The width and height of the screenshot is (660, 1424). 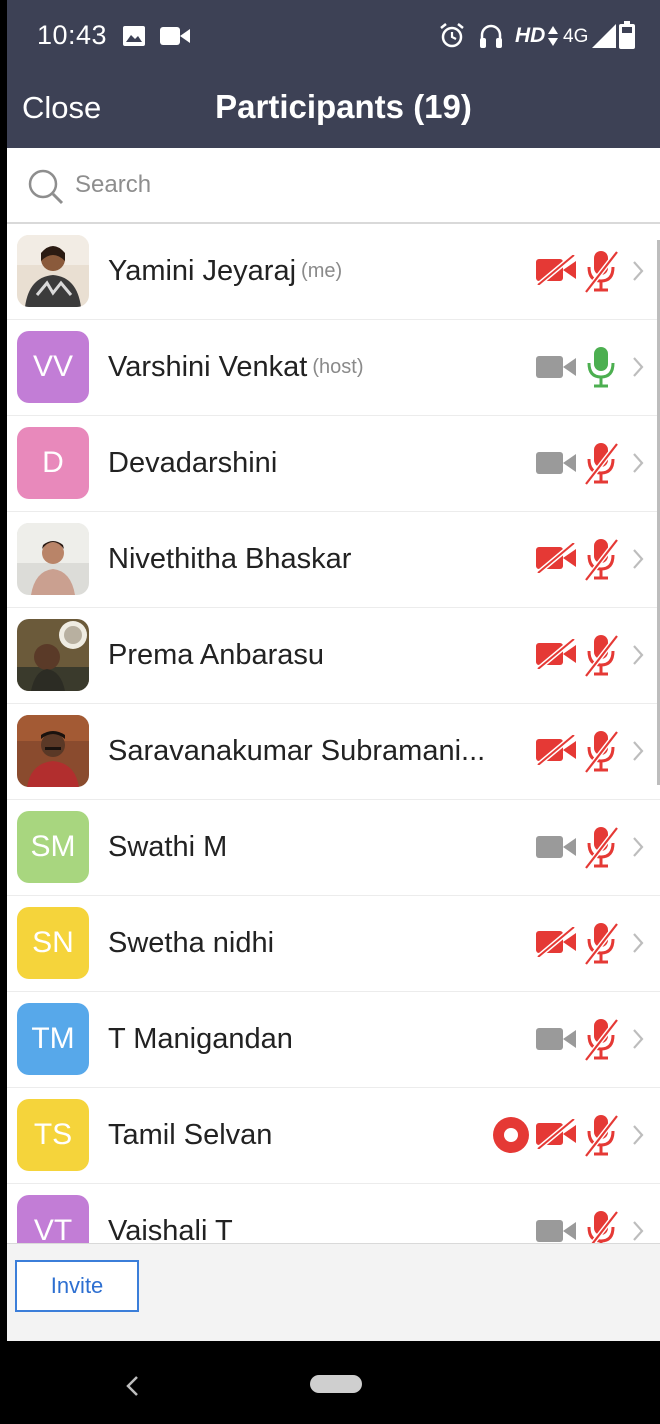 I want to click on home-pill-button, so click(x=336, y=1384).